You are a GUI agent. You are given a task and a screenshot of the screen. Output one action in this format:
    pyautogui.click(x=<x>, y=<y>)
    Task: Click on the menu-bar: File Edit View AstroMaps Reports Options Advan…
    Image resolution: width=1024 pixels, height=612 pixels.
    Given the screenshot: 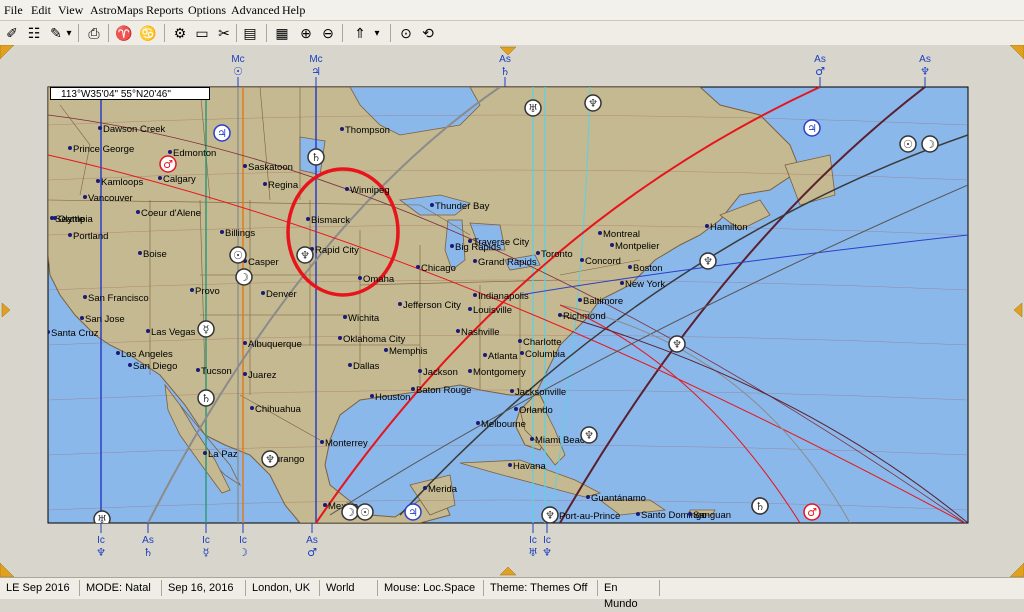 What is the action you would take?
    pyautogui.click(x=512, y=10)
    